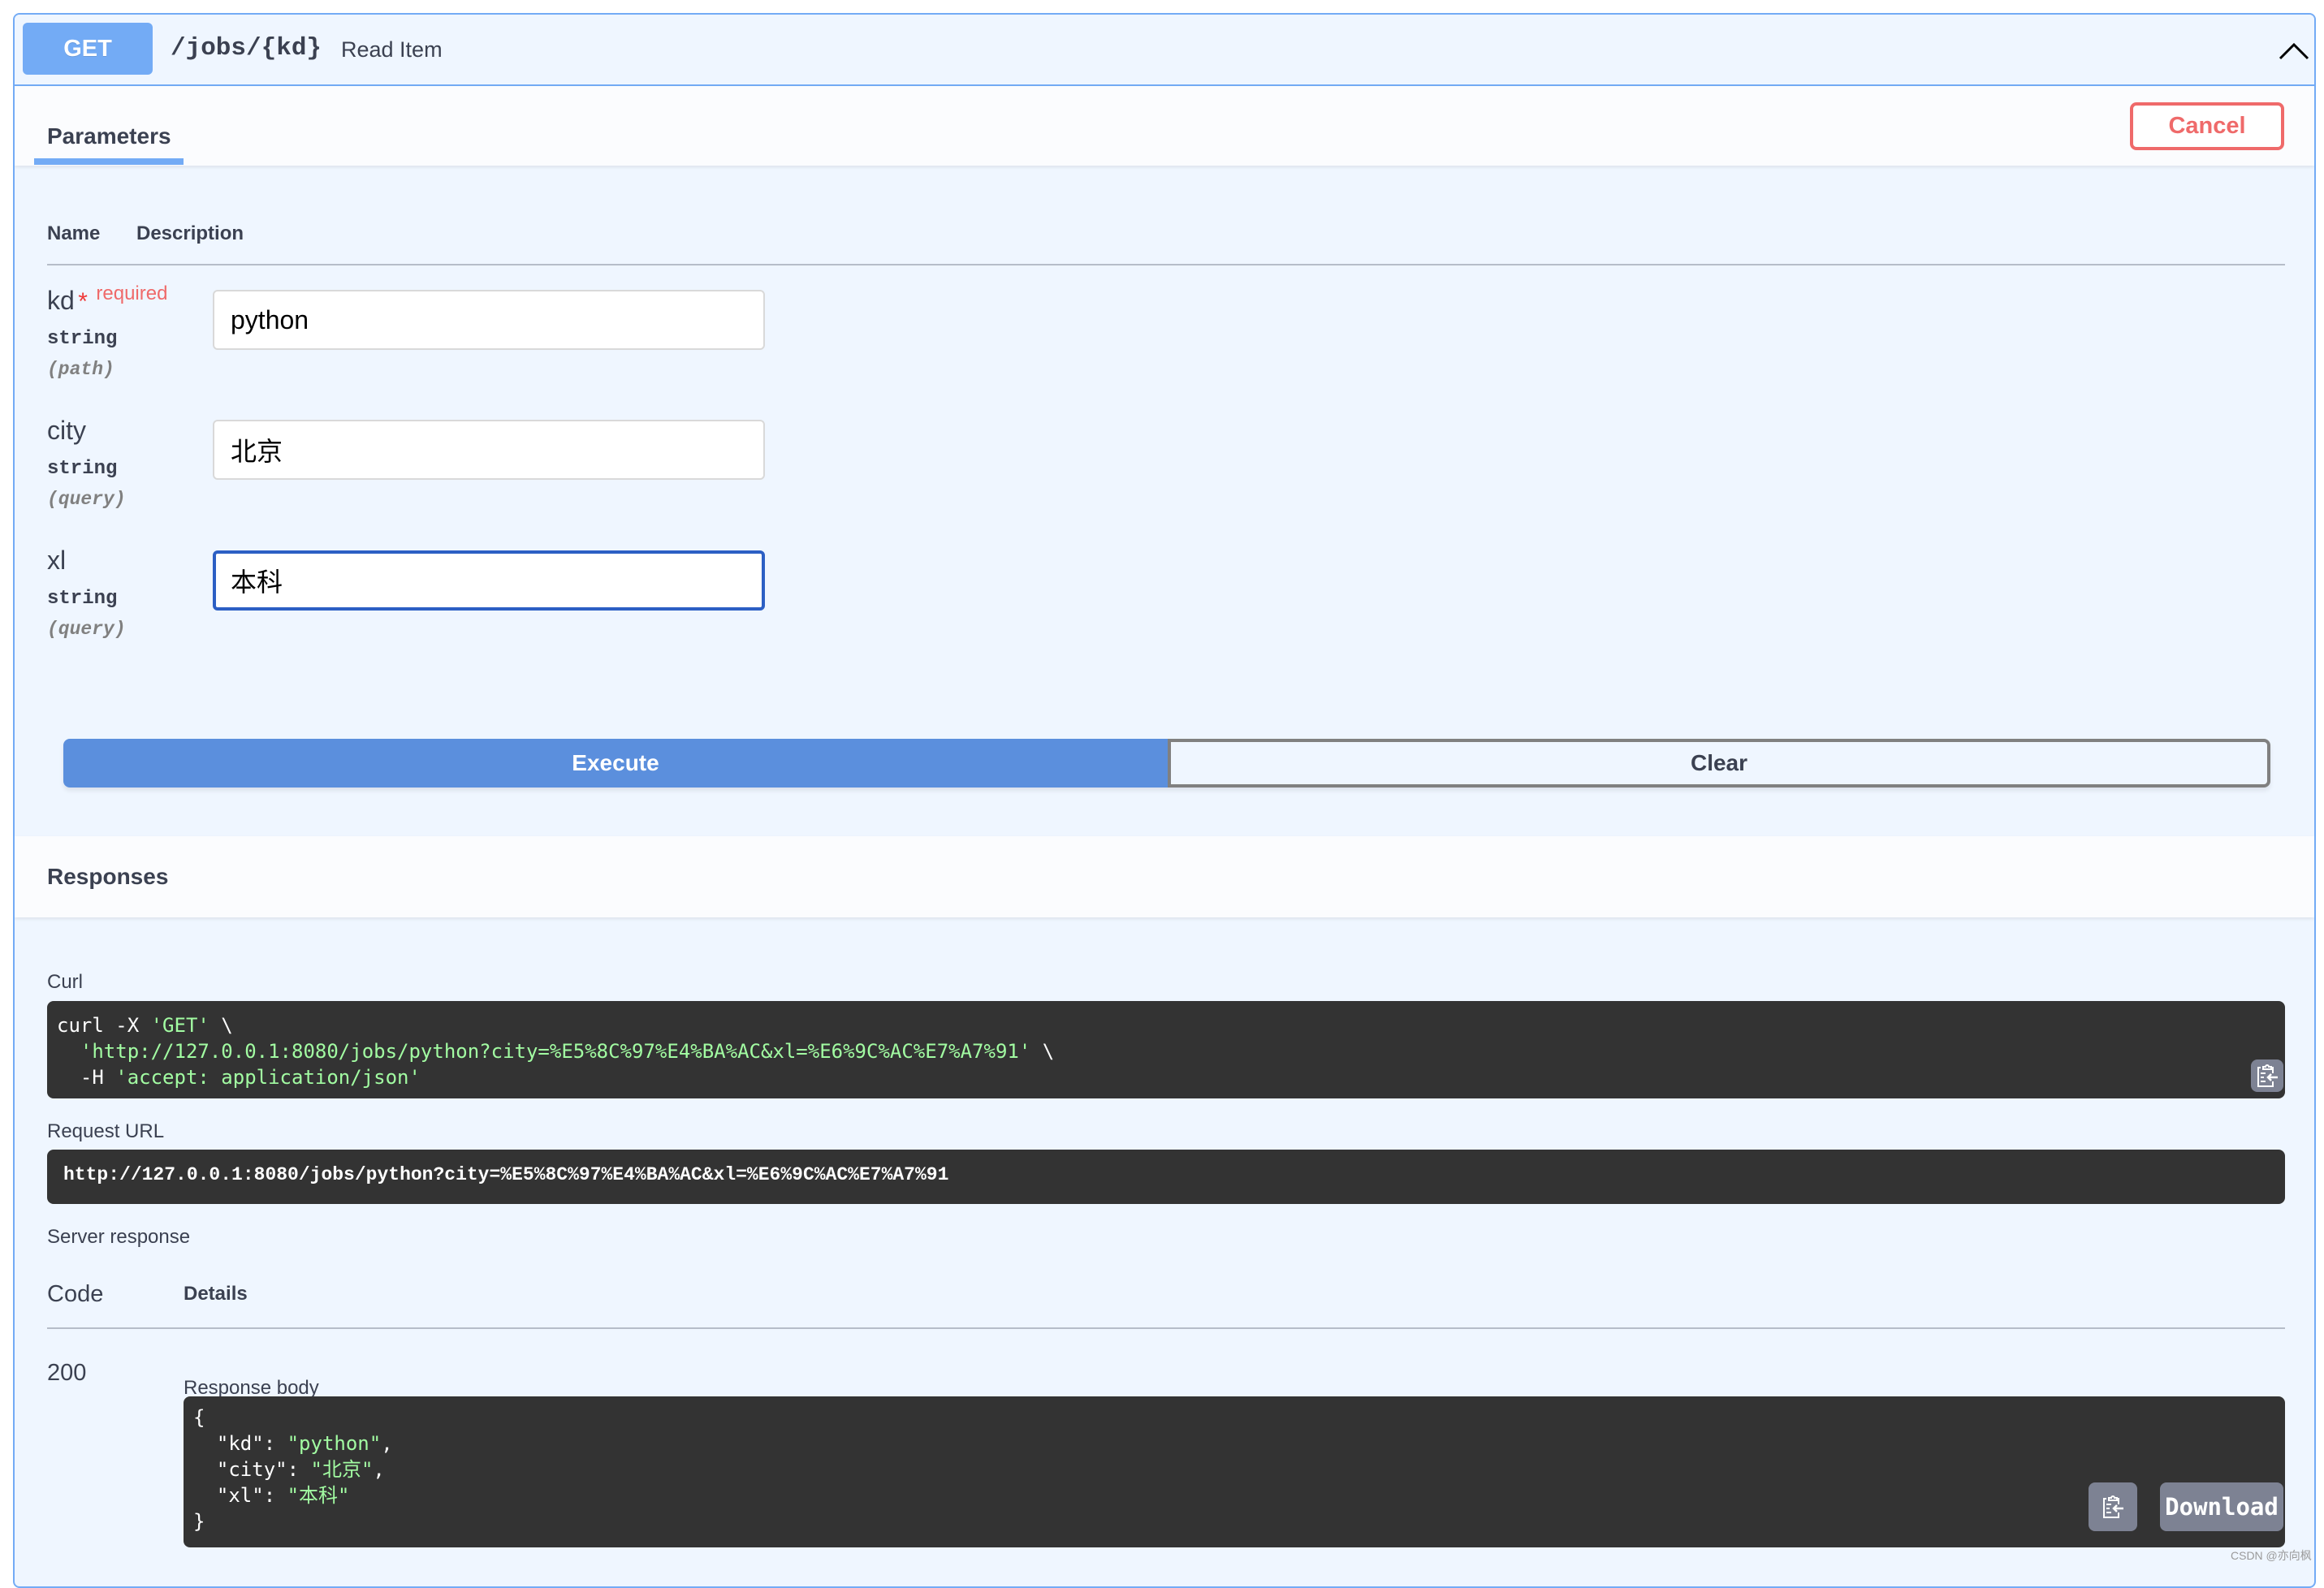 The image size is (2324, 1588). Describe the element at coordinates (108, 876) in the screenshot. I see `responses-title: Responses` at that location.